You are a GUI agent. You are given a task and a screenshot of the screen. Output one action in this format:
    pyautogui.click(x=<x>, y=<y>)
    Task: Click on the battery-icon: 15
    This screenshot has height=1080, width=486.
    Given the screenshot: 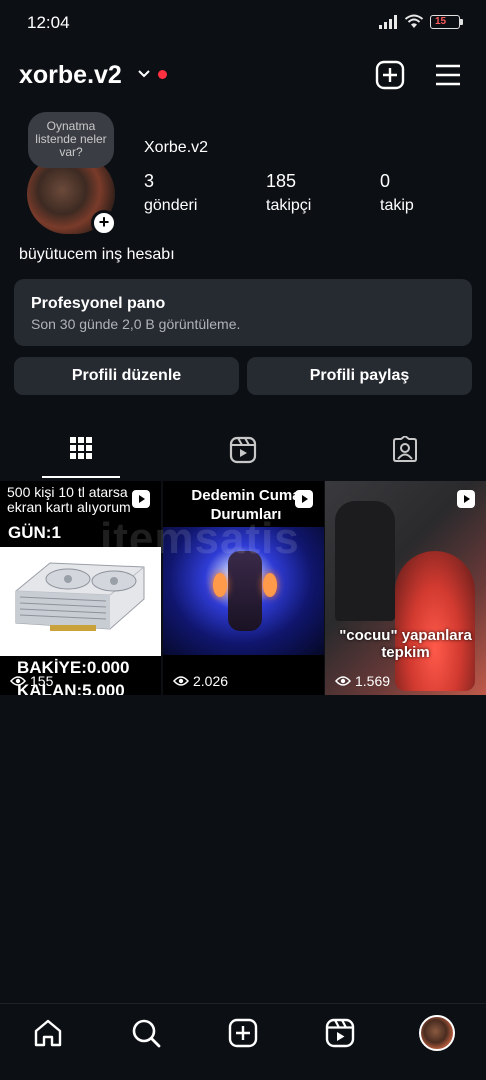 What is the action you would take?
    pyautogui.click(x=446, y=21)
    